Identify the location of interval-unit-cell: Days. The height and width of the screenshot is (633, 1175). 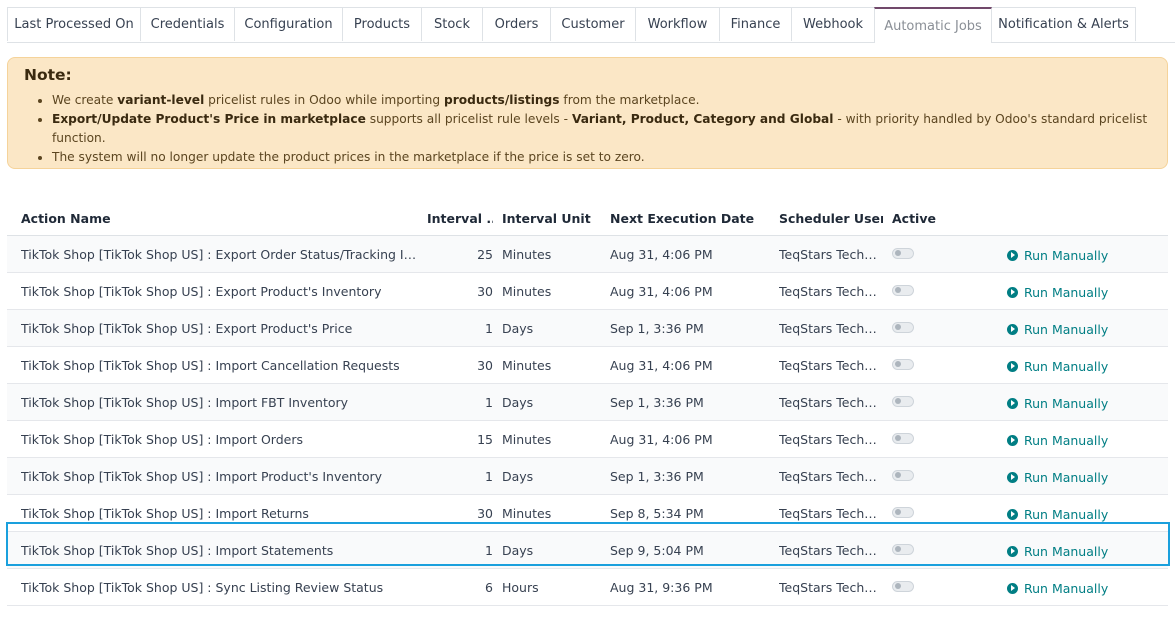
(518, 402).